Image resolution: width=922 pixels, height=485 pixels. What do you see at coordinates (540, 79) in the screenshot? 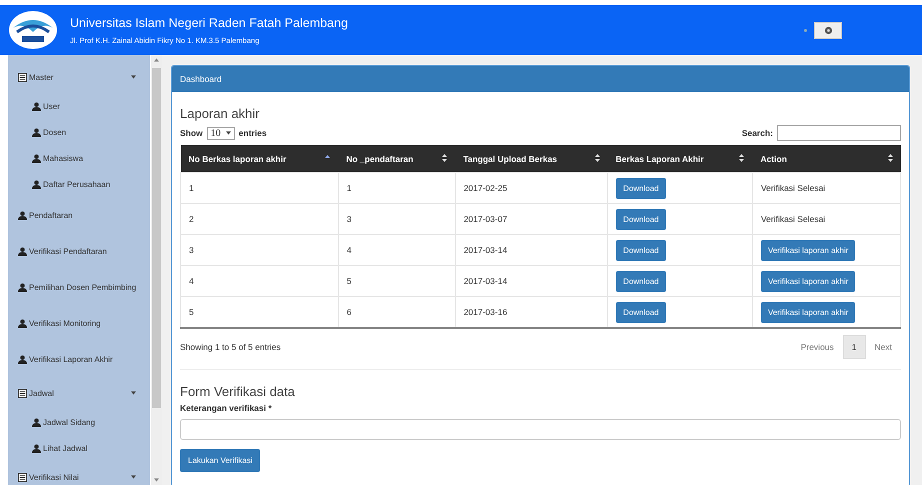
I see `panel-heading: Dashboard` at bounding box center [540, 79].